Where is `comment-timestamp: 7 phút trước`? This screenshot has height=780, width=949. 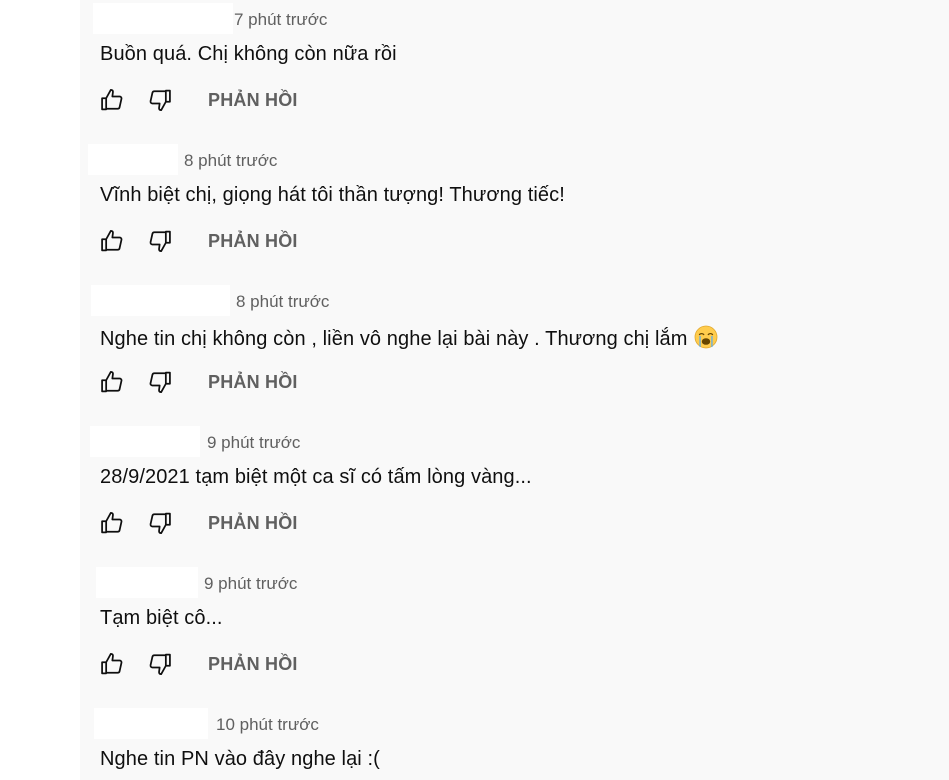
comment-timestamp: 7 phút trước is located at coordinates (280, 20).